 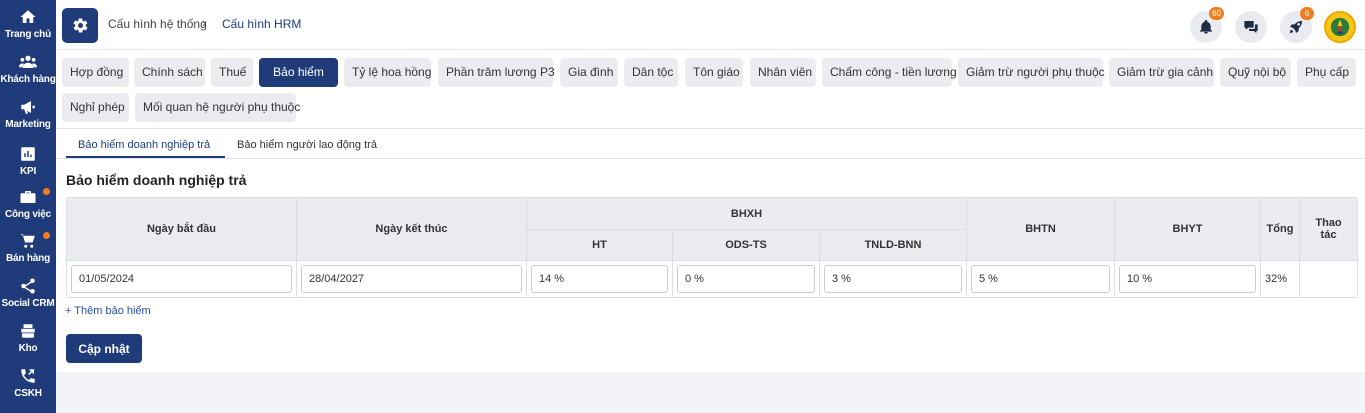 I want to click on sidebar-item-customer-care: CSKH, so click(x=28, y=389).